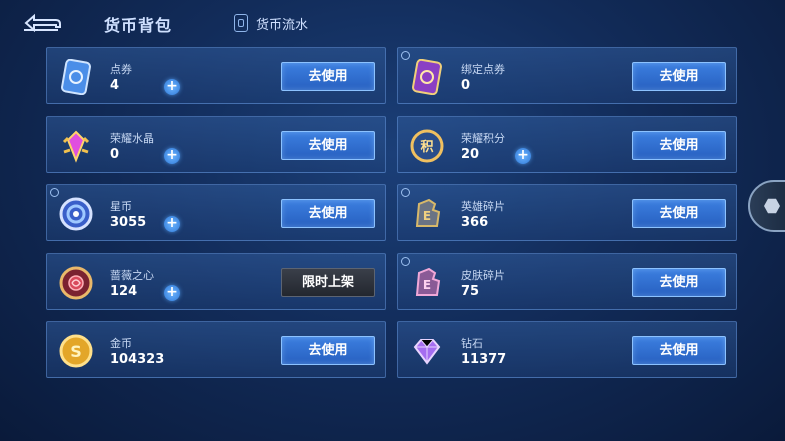 The image size is (785, 441). Describe the element at coordinates (567, 349) in the screenshot. I see `card-zuanshi: 钻石 11377 去使用` at that location.